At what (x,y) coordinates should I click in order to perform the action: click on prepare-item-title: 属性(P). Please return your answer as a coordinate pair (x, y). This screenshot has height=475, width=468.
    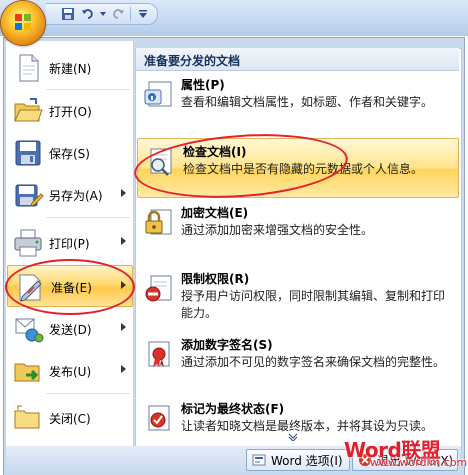
    Looking at the image, I should click on (203, 85).